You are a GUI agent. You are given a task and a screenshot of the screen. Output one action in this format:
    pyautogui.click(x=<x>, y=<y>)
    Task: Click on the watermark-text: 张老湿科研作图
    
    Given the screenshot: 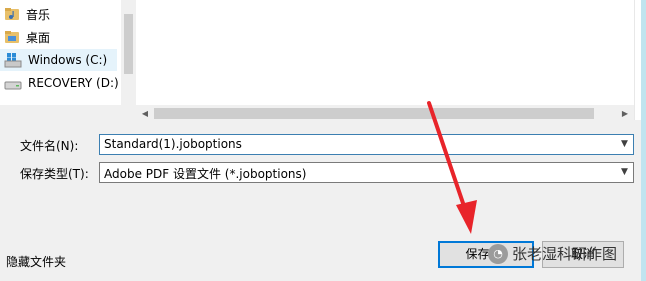 What is the action you would take?
    pyautogui.click(x=565, y=254)
    